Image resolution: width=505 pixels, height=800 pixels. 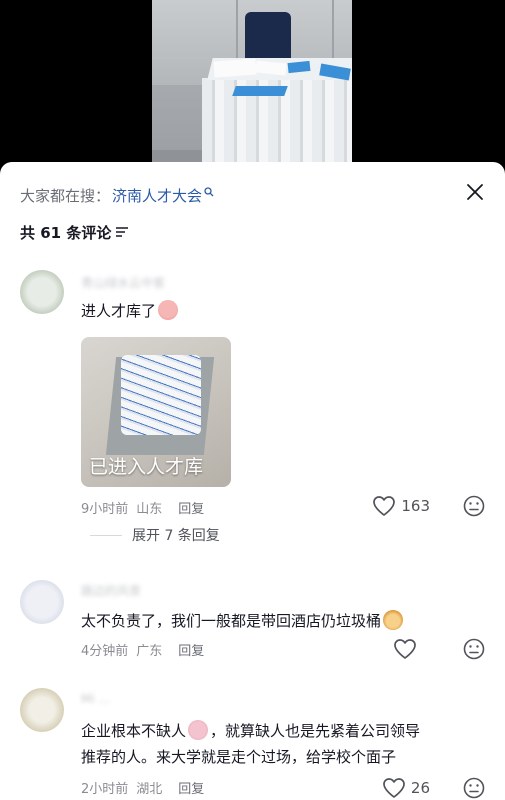 I want to click on trending-search: 大家都在搜： 济南人才大会, so click(x=117, y=195).